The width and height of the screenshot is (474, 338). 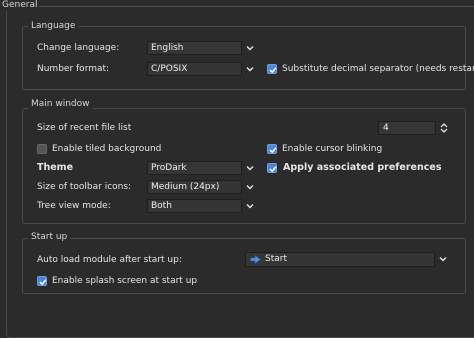 What do you see at coordinates (49, 237) in the screenshot?
I see `startup-group-title: Start up` at bounding box center [49, 237].